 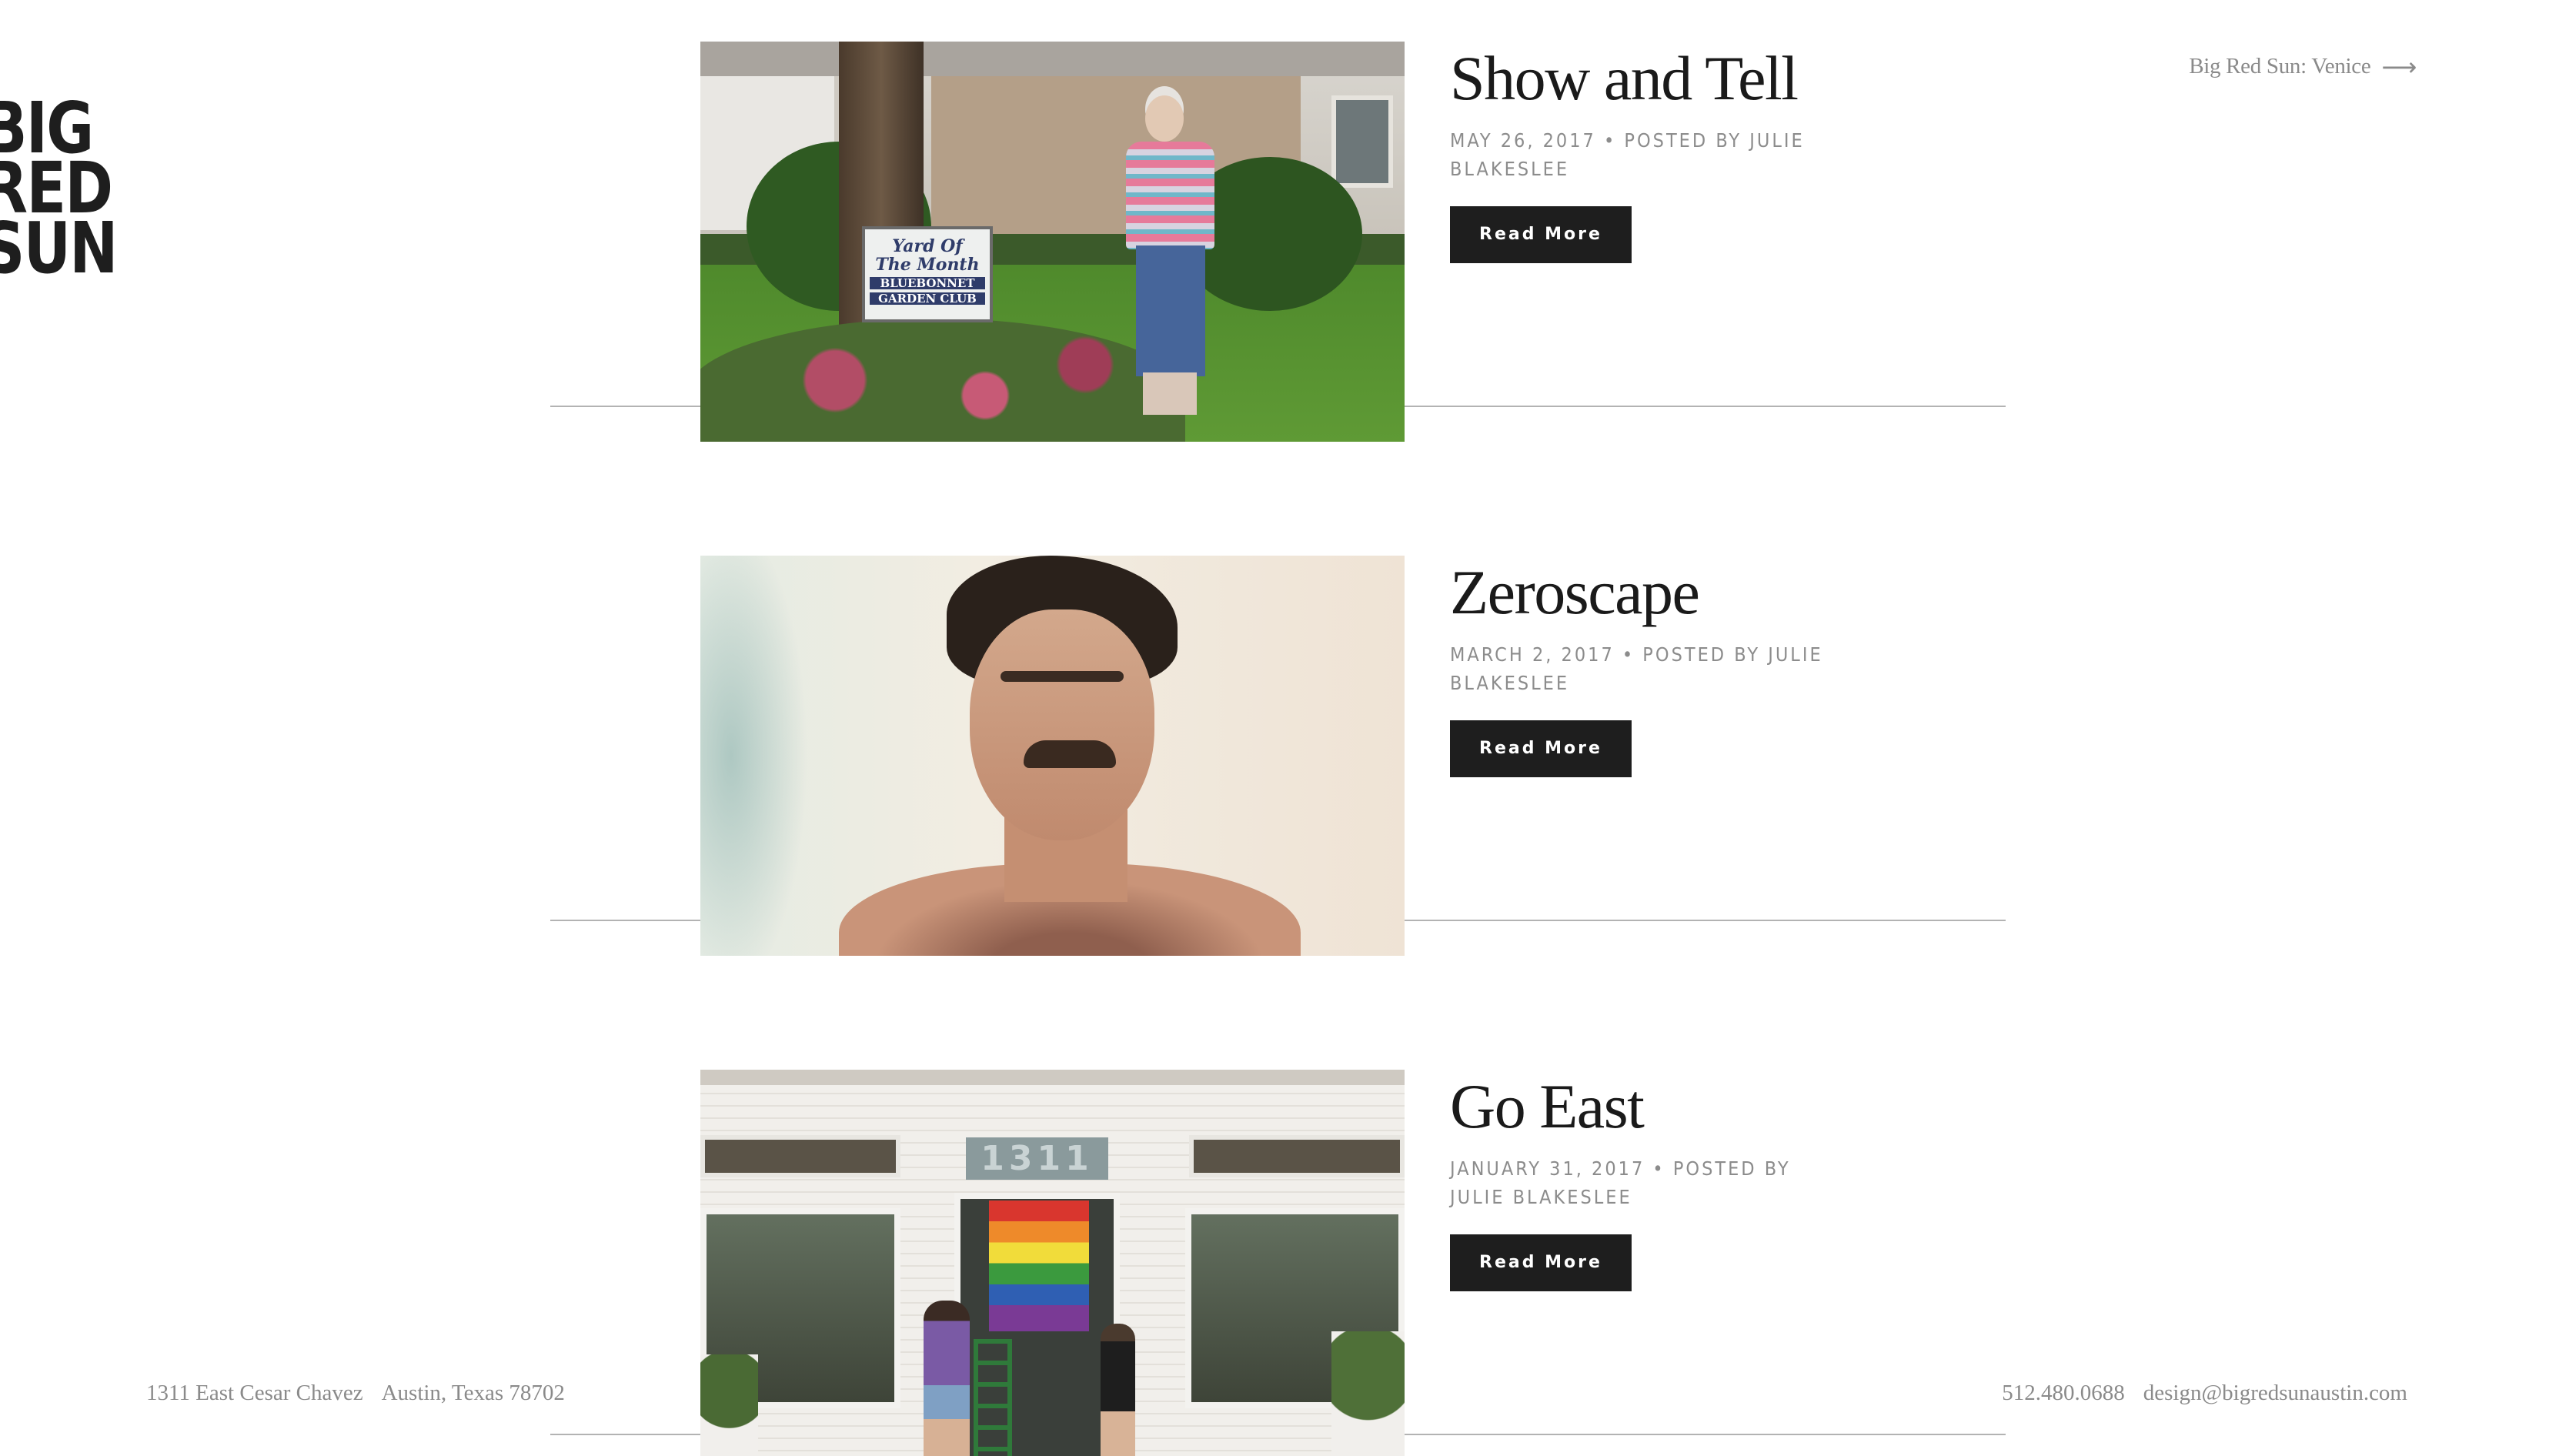 What do you see at coordinates (1062, 676) in the screenshot?
I see `man-brow` at bounding box center [1062, 676].